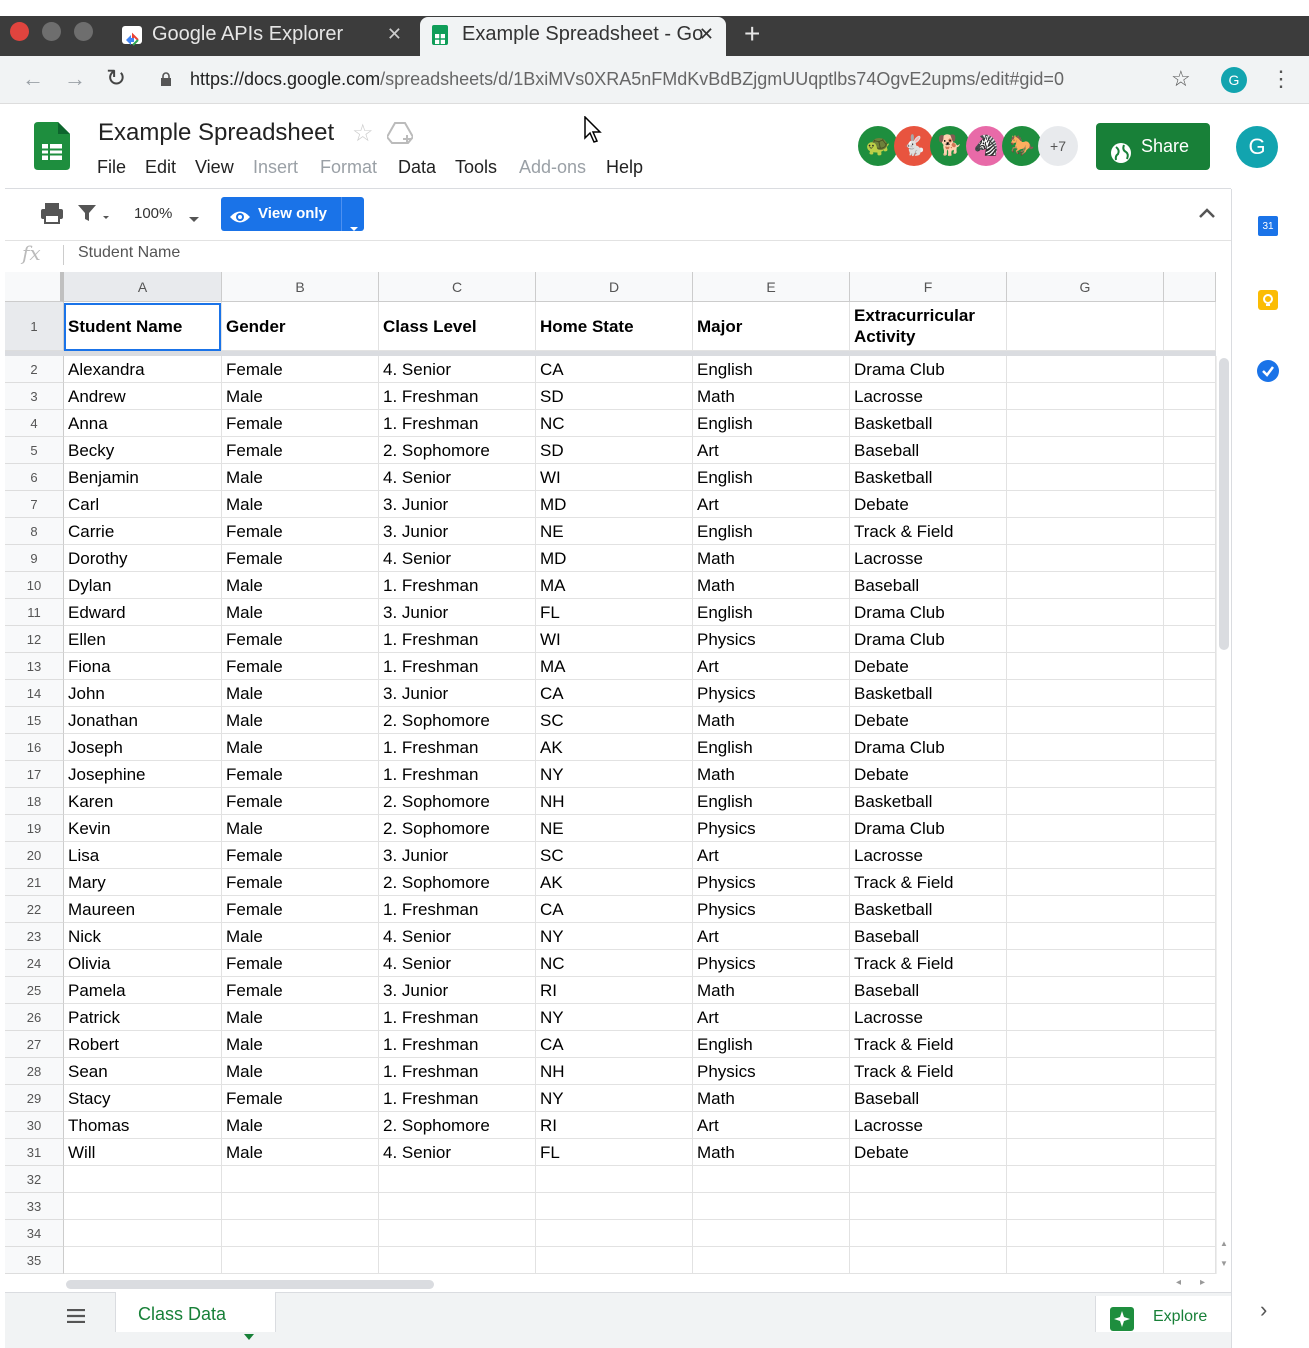 The height and width of the screenshot is (1348, 1309). What do you see at coordinates (1268, 226) in the screenshot?
I see `calendar-icon: 31` at bounding box center [1268, 226].